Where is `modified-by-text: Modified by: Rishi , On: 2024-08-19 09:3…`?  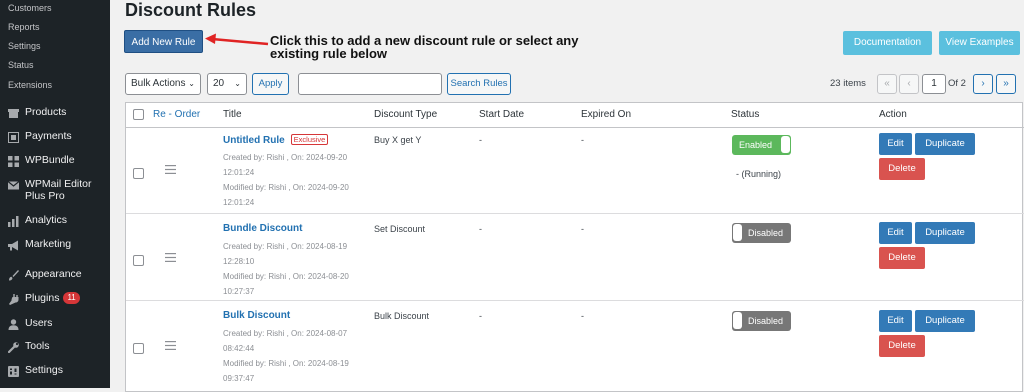
modified-by-text: Modified by: Rishi , On: 2024-08-19 09:3… is located at coordinates (286, 371).